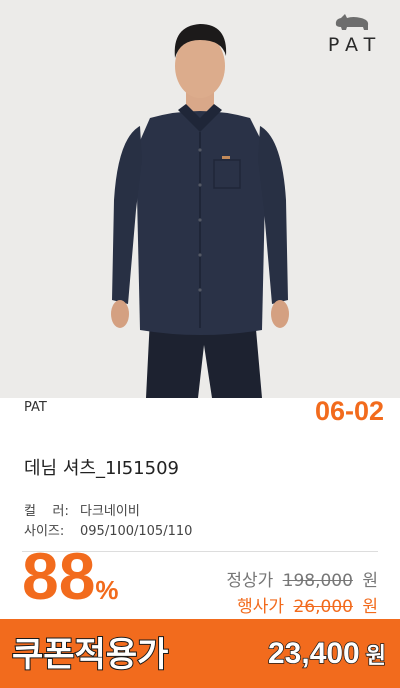 The height and width of the screenshot is (688, 400). Describe the element at coordinates (59, 576) in the screenshot. I see `discount-value: 88` at that location.